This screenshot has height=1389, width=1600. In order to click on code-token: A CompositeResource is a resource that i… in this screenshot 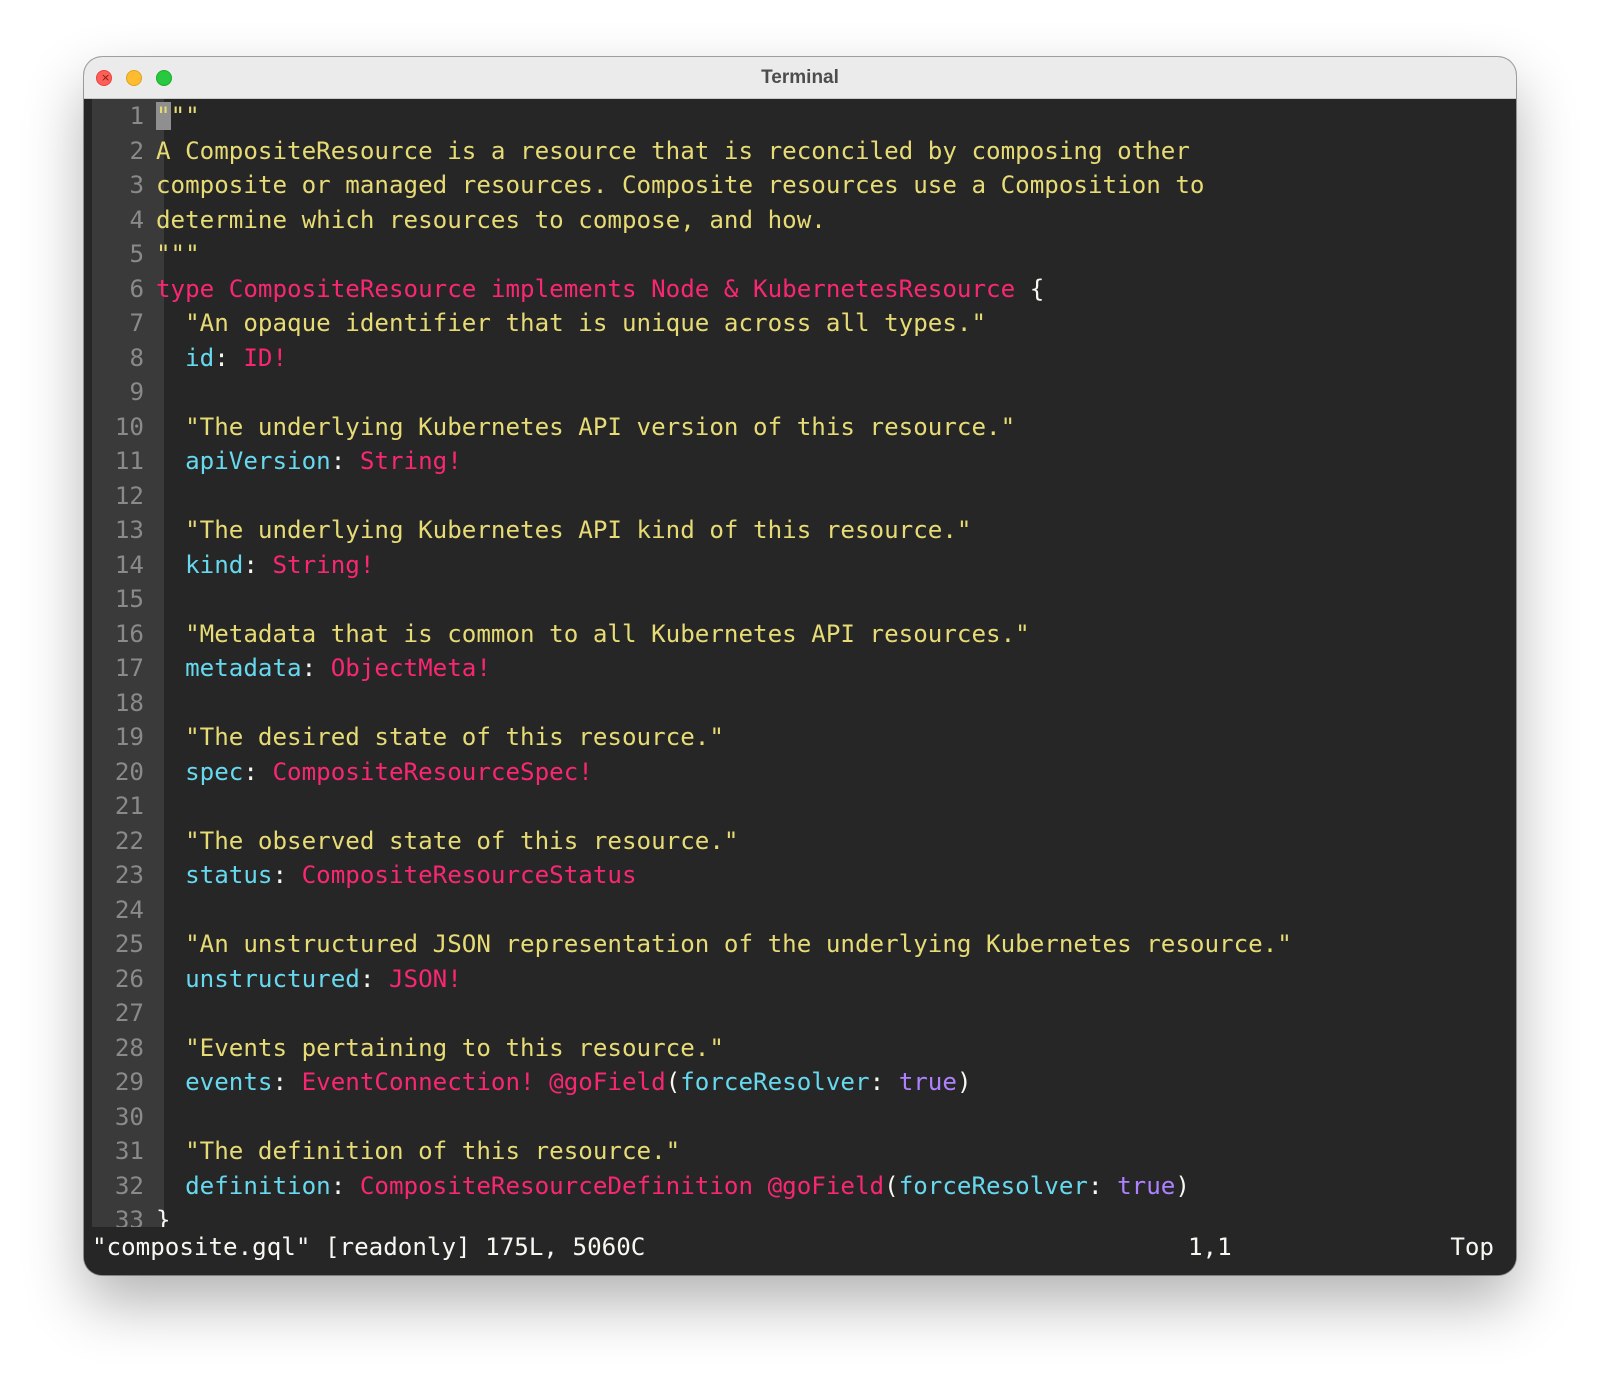, I will do `click(673, 150)`.